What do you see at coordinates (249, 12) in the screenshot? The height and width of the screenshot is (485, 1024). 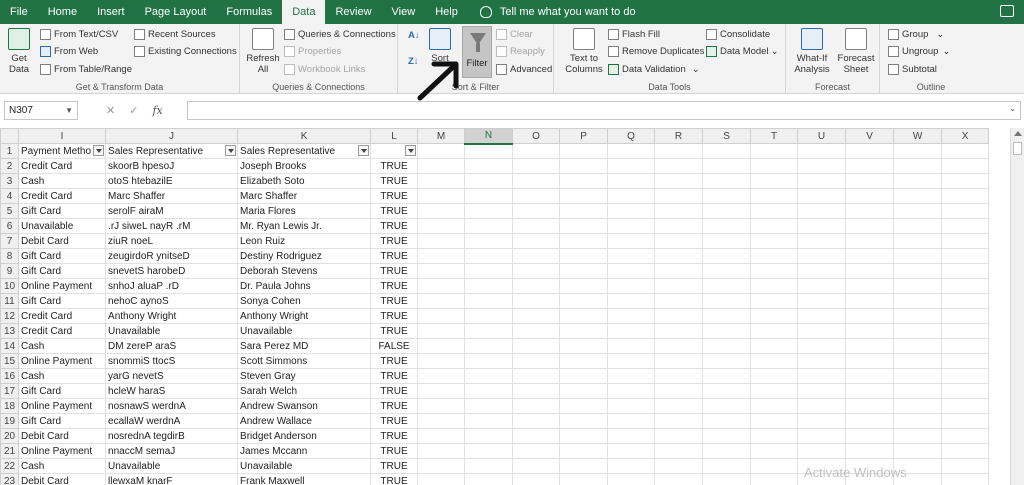 I see `tab-formulas: Formulas` at bounding box center [249, 12].